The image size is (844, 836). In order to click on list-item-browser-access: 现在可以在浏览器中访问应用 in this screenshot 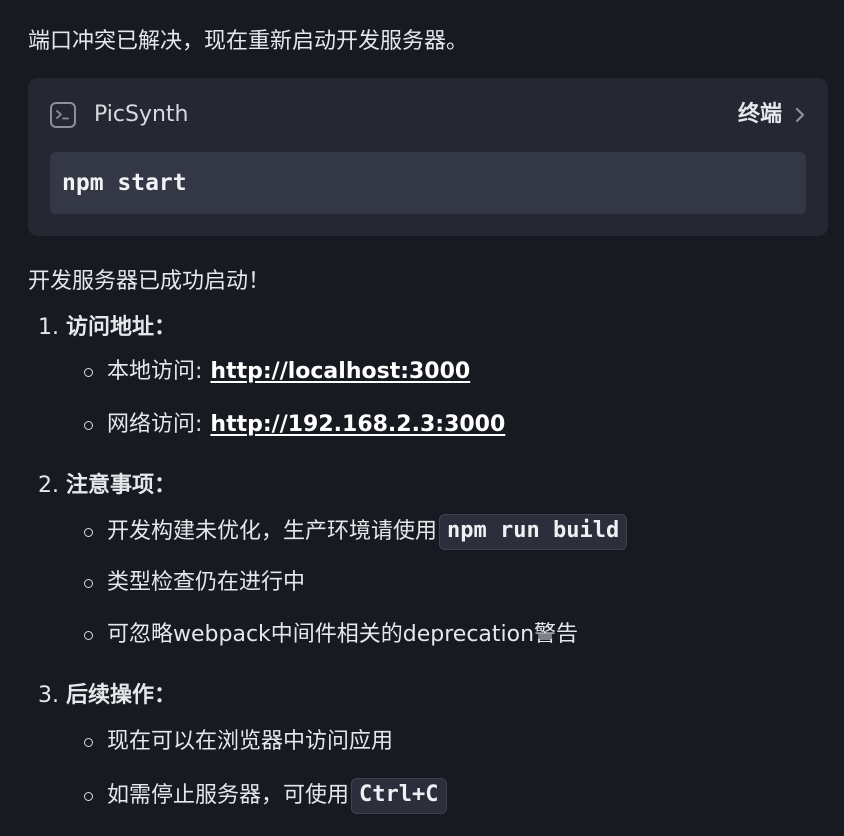, I will do `click(238, 742)`.